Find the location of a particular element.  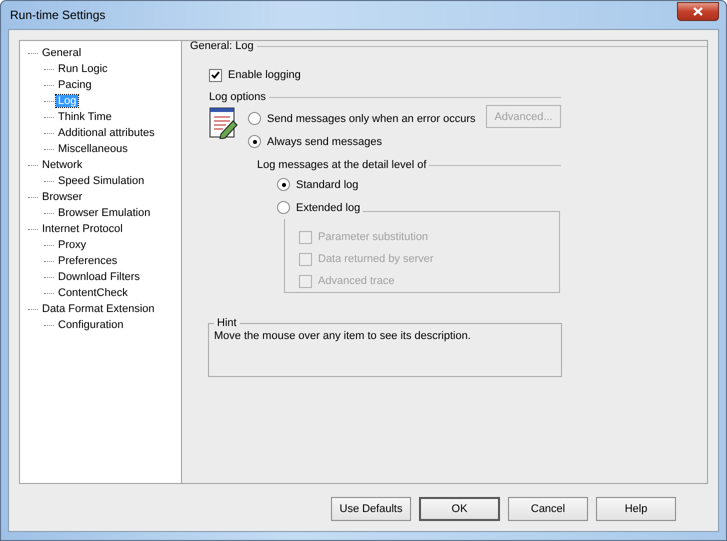

notepad-pen-icon is located at coordinates (224, 123).